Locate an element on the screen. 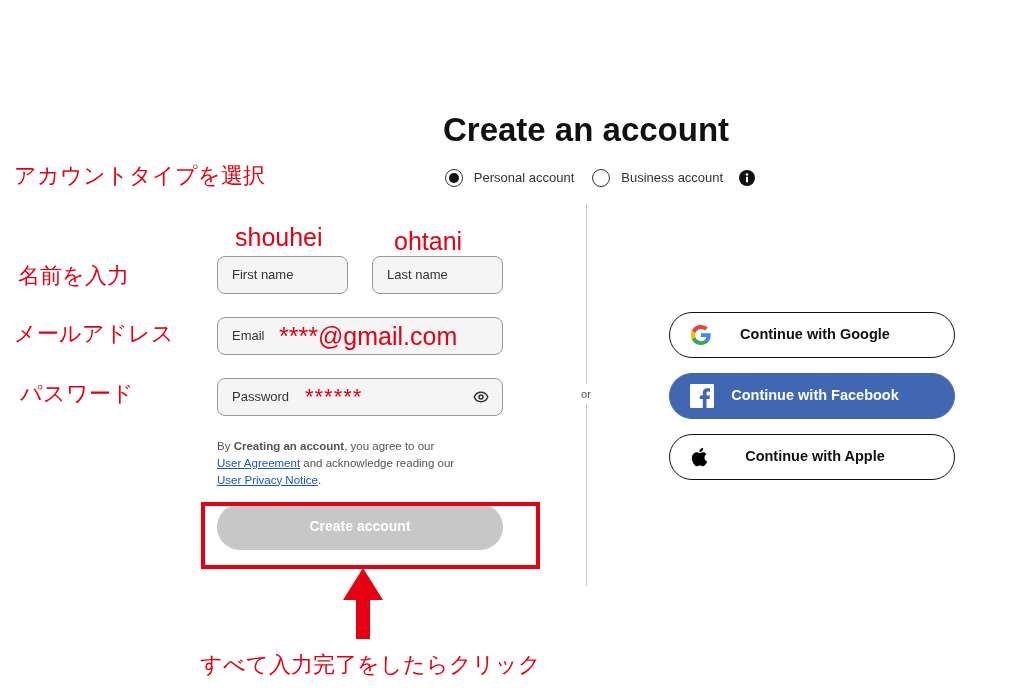 The height and width of the screenshot is (695, 1023). annotation-label: アカウントタイプを選択 is located at coordinates (139, 176).